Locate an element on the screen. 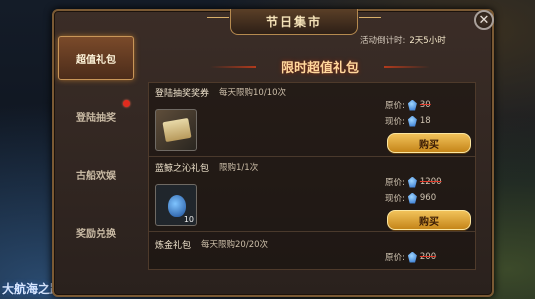 The image size is (535, 299). original-price: 原价: 1200 is located at coordinates (413, 182).